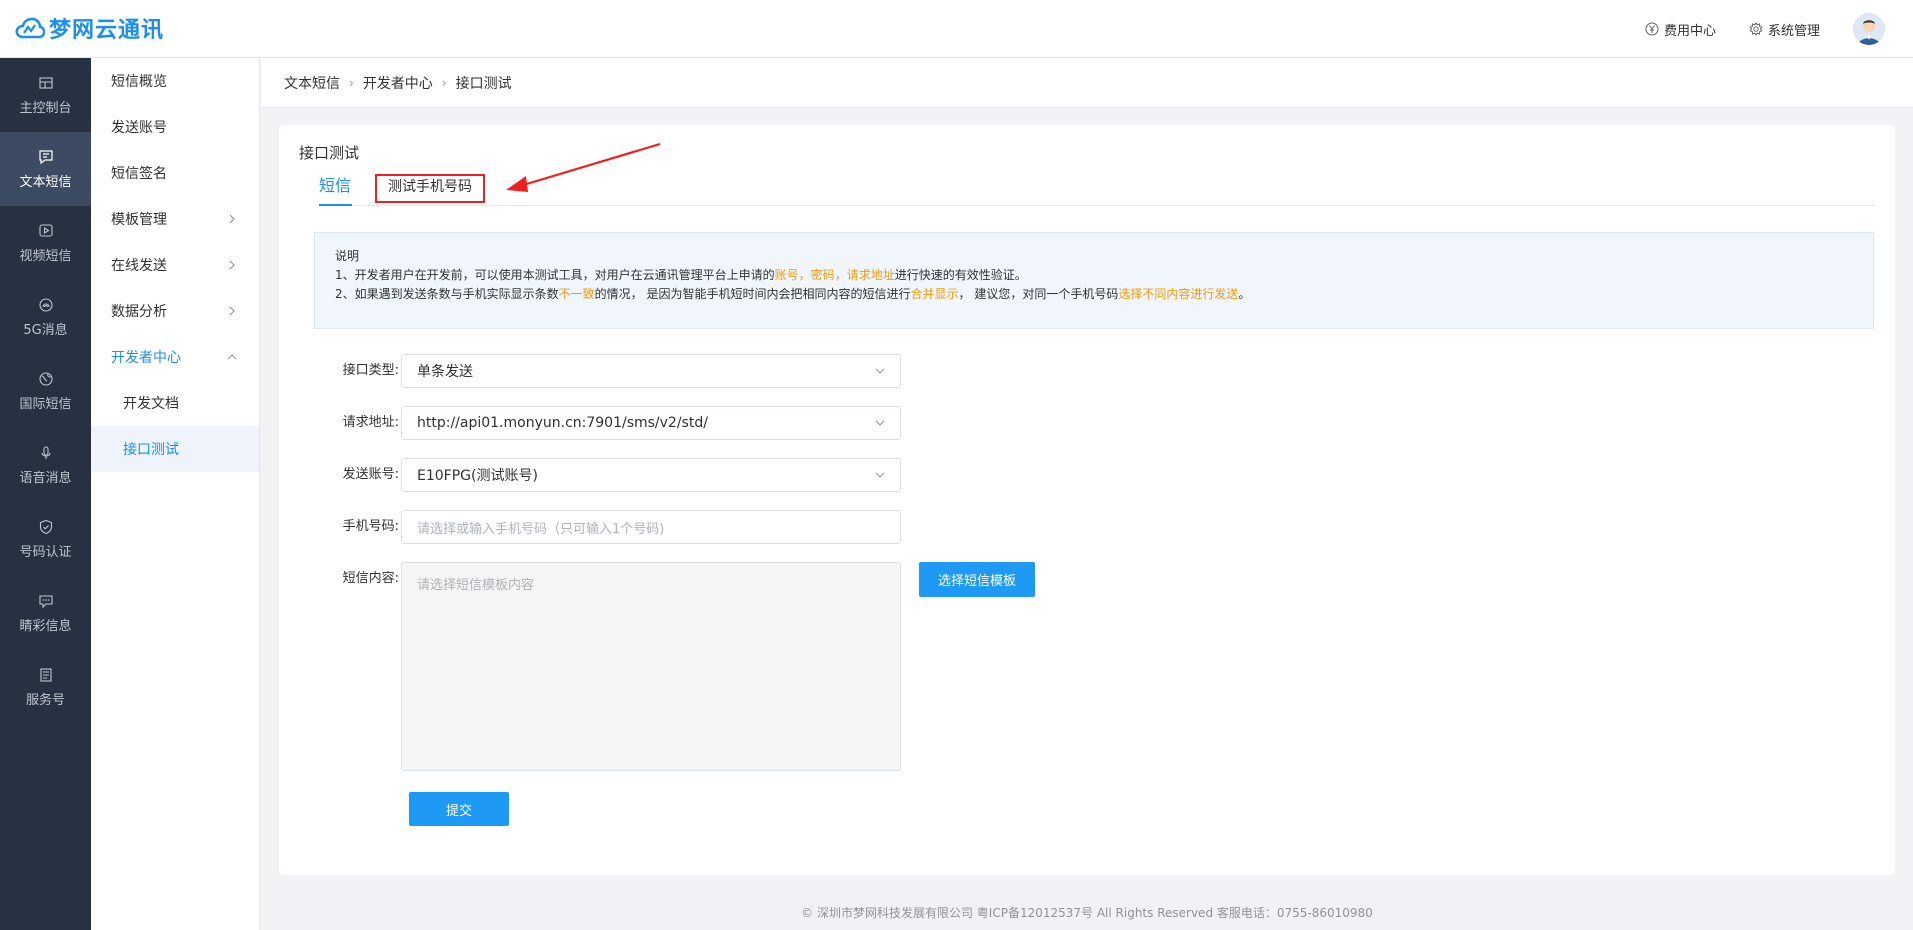 Image resolution: width=1913 pixels, height=930 pixels. I want to click on nav-dashboard: 主控制台, so click(45, 95).